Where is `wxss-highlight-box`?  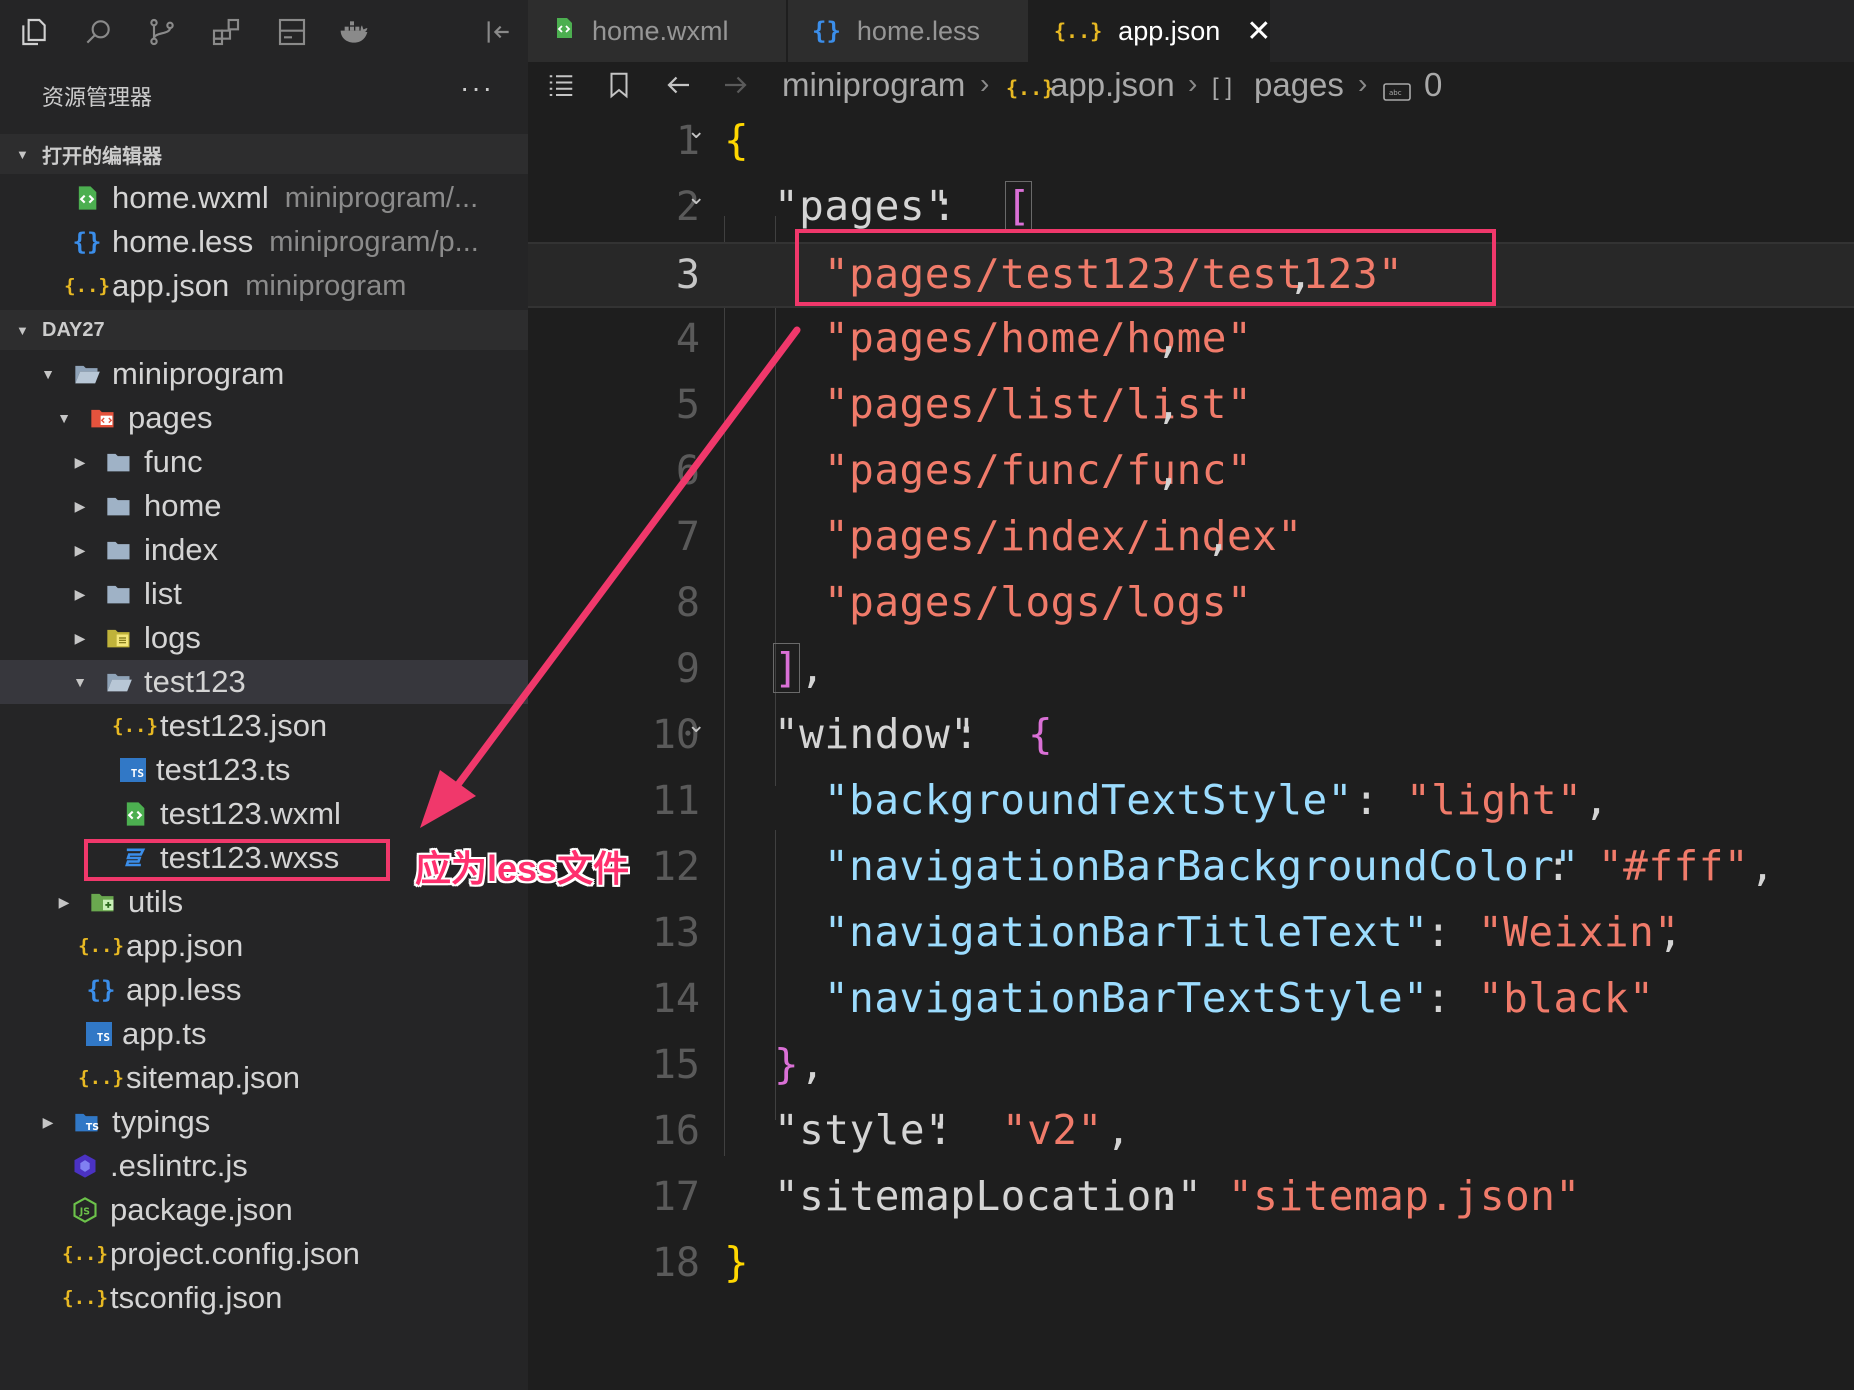 wxss-highlight-box is located at coordinates (237, 860).